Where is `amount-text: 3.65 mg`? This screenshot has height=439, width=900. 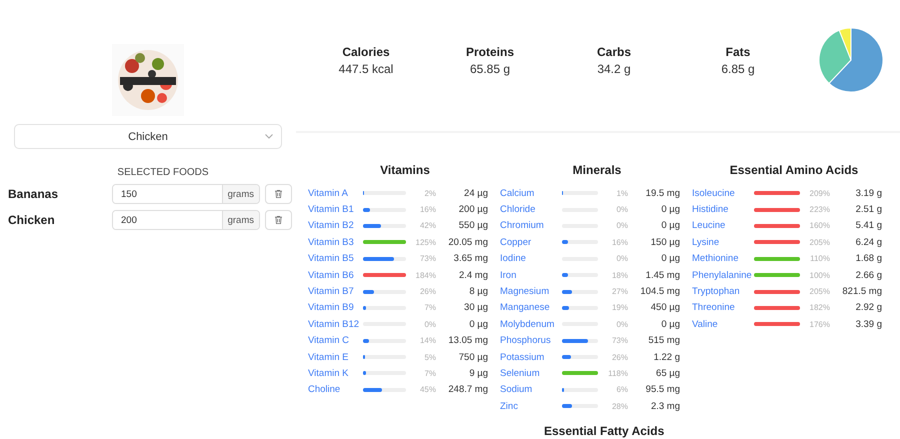
amount-text: 3.65 mg is located at coordinates (470, 258).